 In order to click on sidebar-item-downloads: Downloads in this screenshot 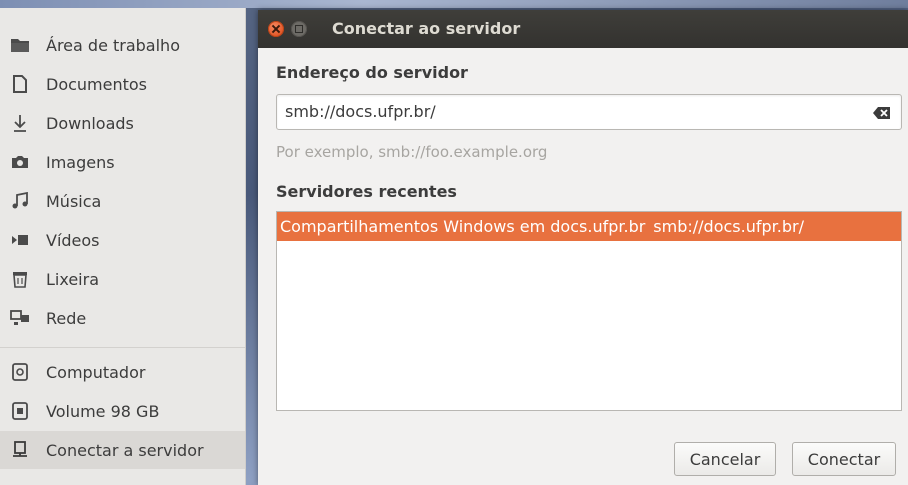, I will do `click(122, 123)`.